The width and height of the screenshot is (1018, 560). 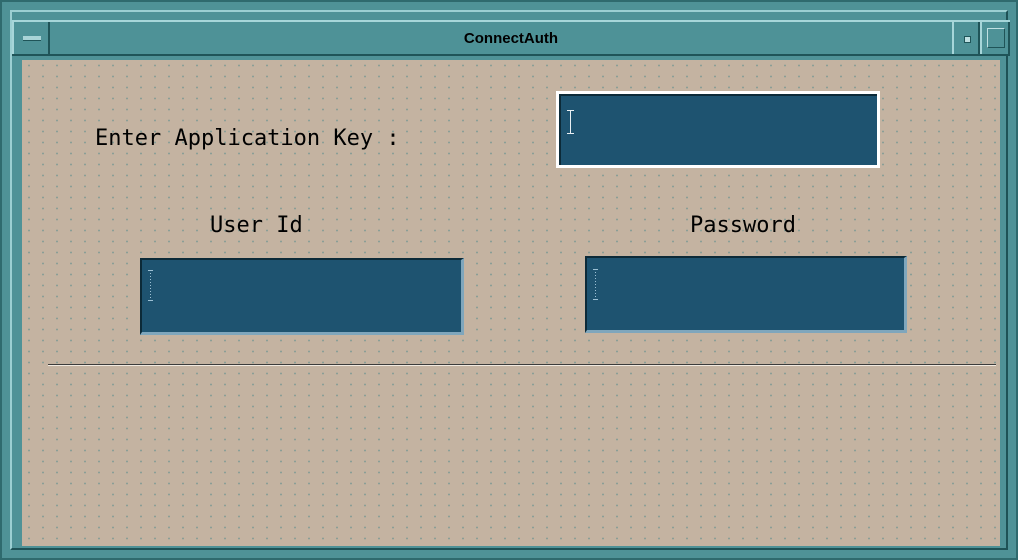 I want to click on window-title: ConnectAuth, so click(x=511, y=38).